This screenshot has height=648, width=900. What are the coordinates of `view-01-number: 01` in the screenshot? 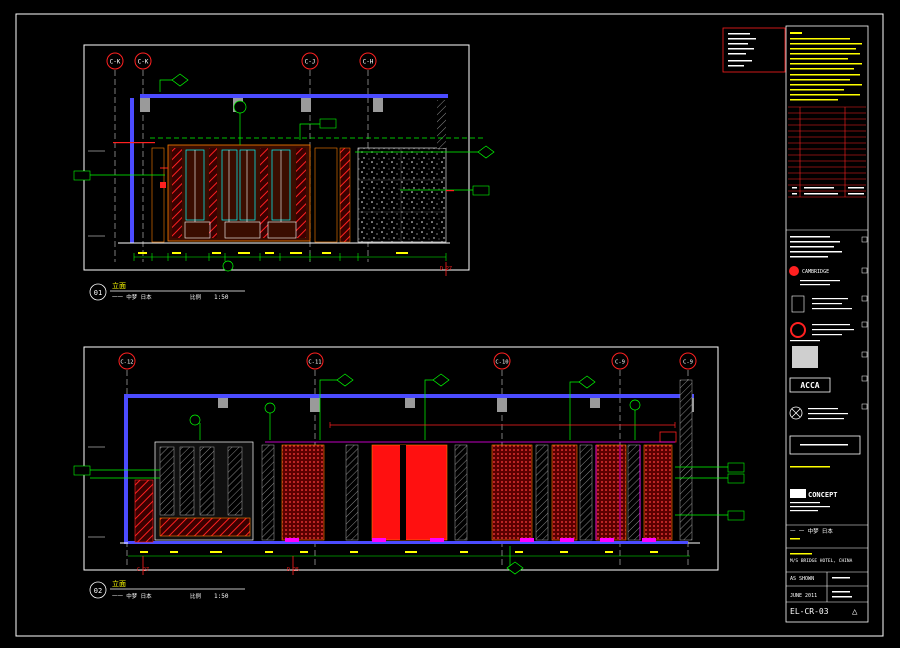 It's located at (98, 293).